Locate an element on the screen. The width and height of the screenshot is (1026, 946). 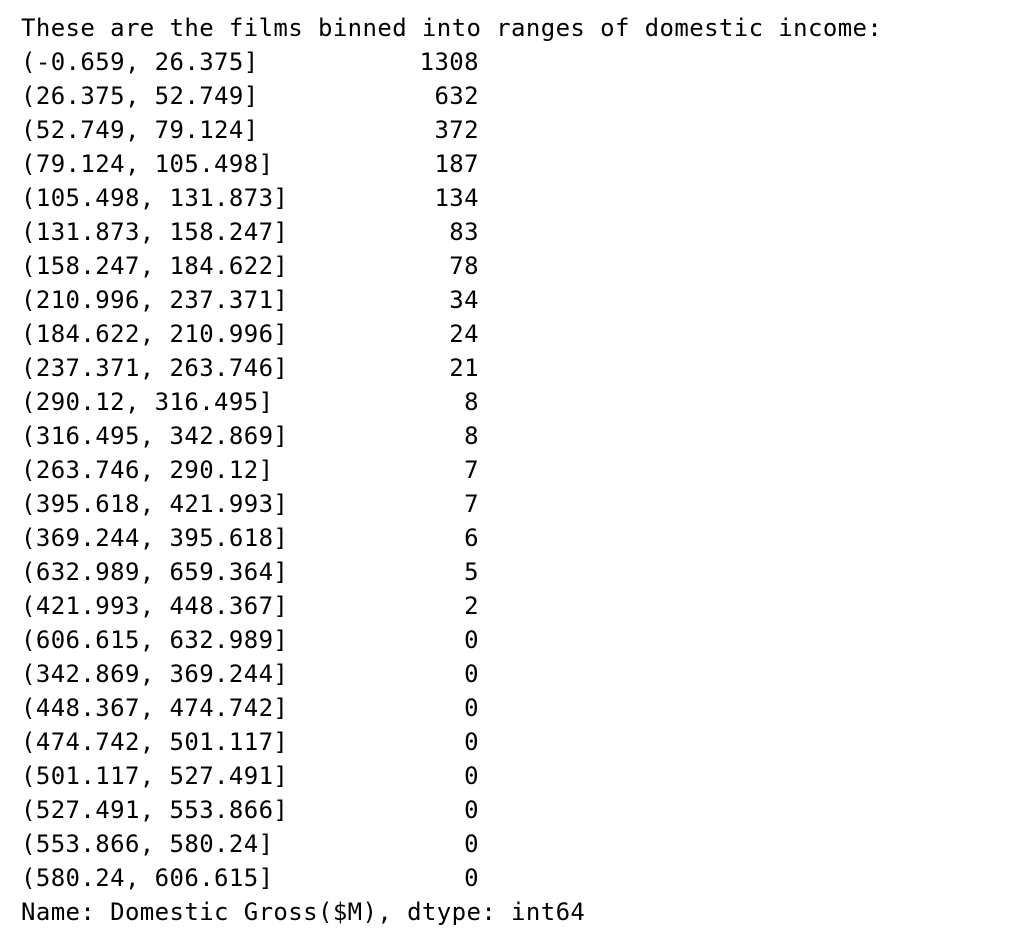
bin-range-label: (237.371, 263.746] is located at coordinates (155, 368).